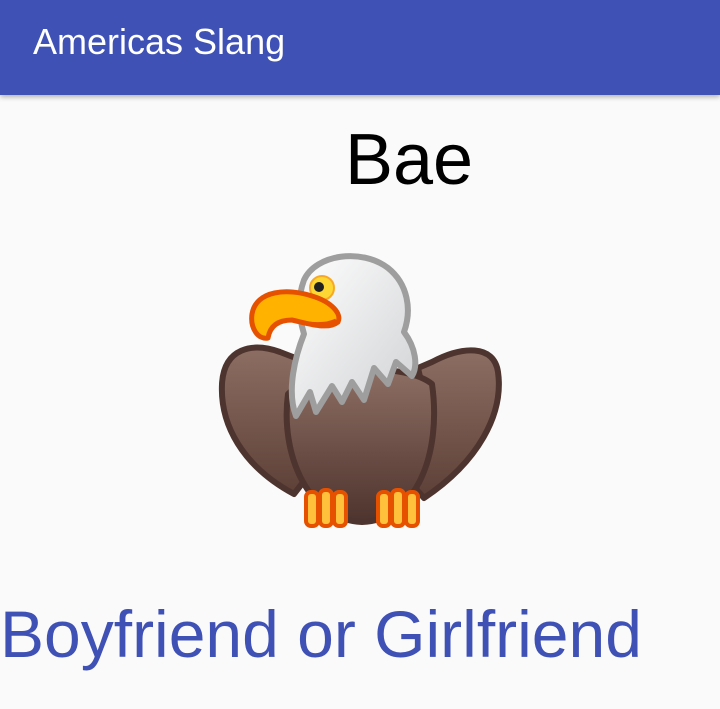 The height and width of the screenshot is (709, 720). I want to click on app-bar: Americas Slang, so click(360, 47).